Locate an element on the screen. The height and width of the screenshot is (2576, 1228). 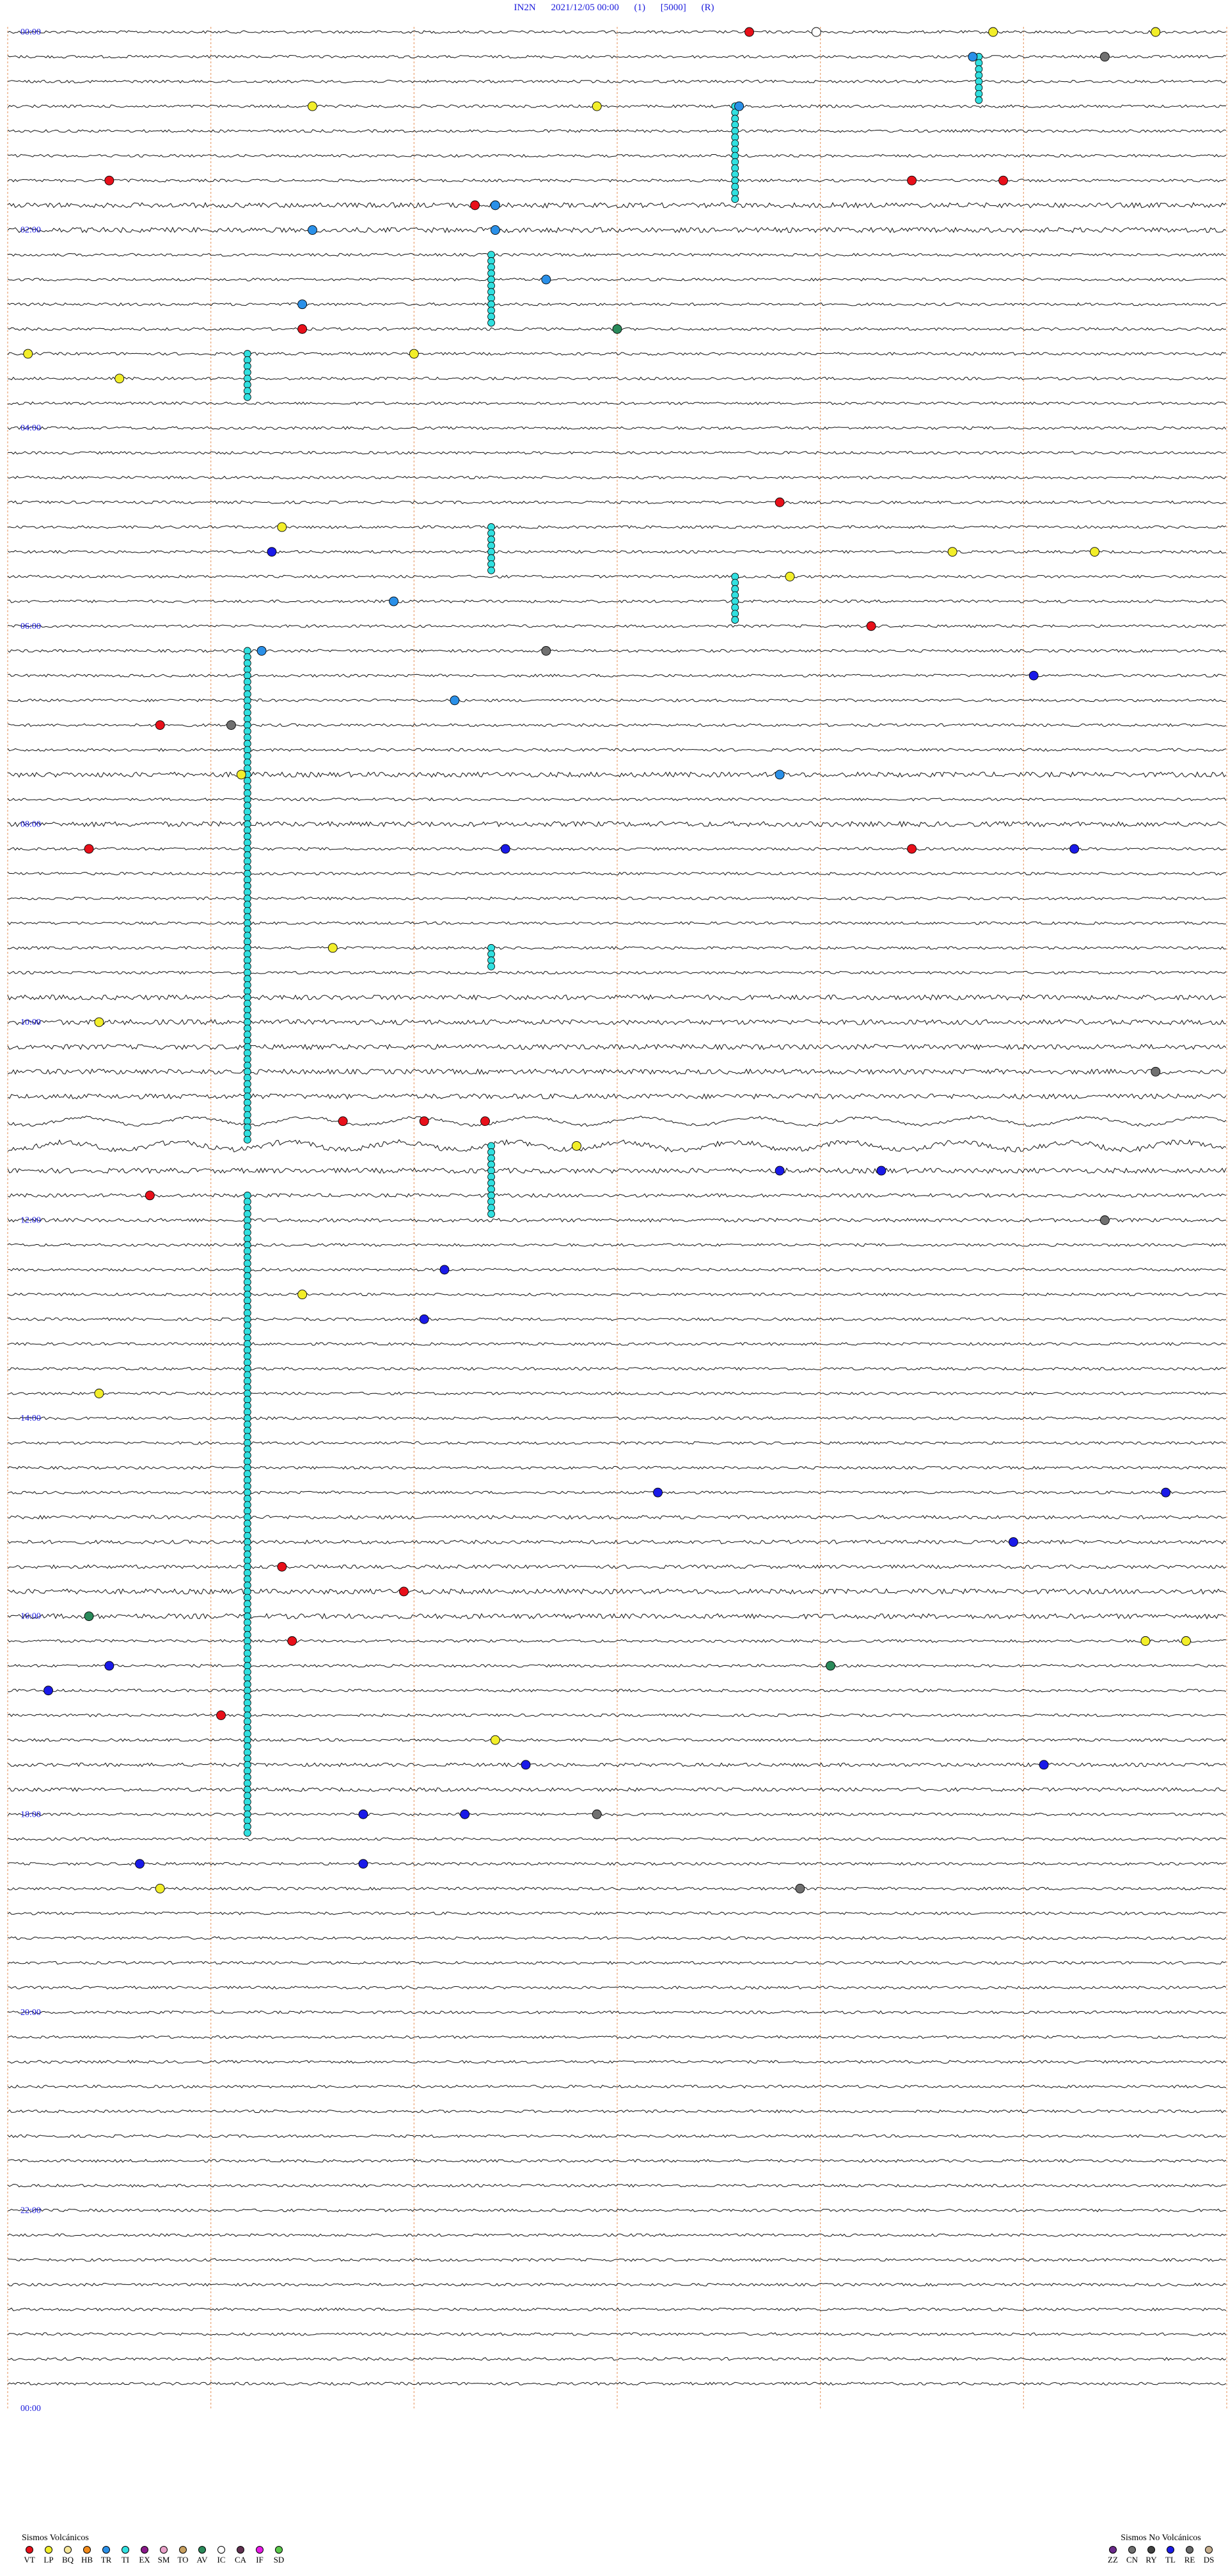
legend-code: VT is located at coordinates (29, 2559).